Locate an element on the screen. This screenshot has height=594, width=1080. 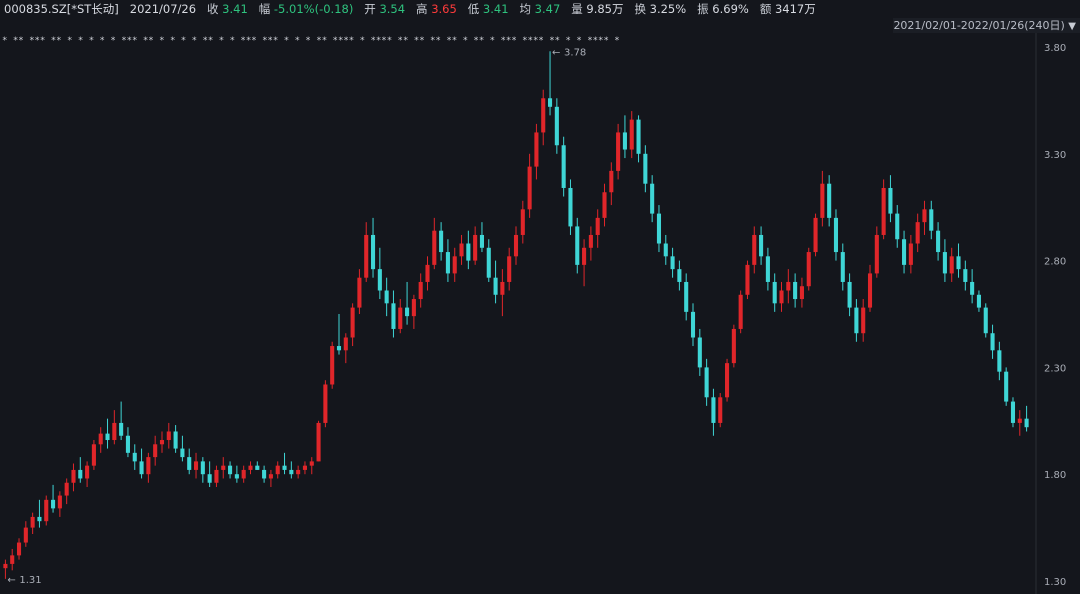
close-label: 收 is located at coordinates (213, 9).